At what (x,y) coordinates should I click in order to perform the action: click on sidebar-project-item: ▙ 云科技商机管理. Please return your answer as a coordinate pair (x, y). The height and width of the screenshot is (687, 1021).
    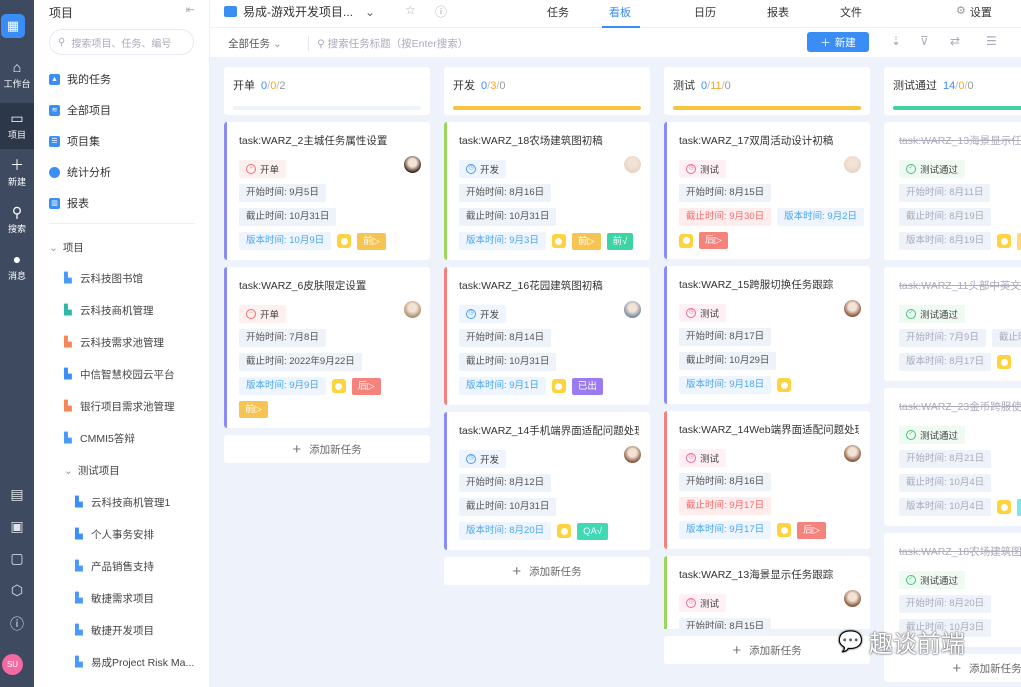
    Looking at the image, I should click on (109, 310).